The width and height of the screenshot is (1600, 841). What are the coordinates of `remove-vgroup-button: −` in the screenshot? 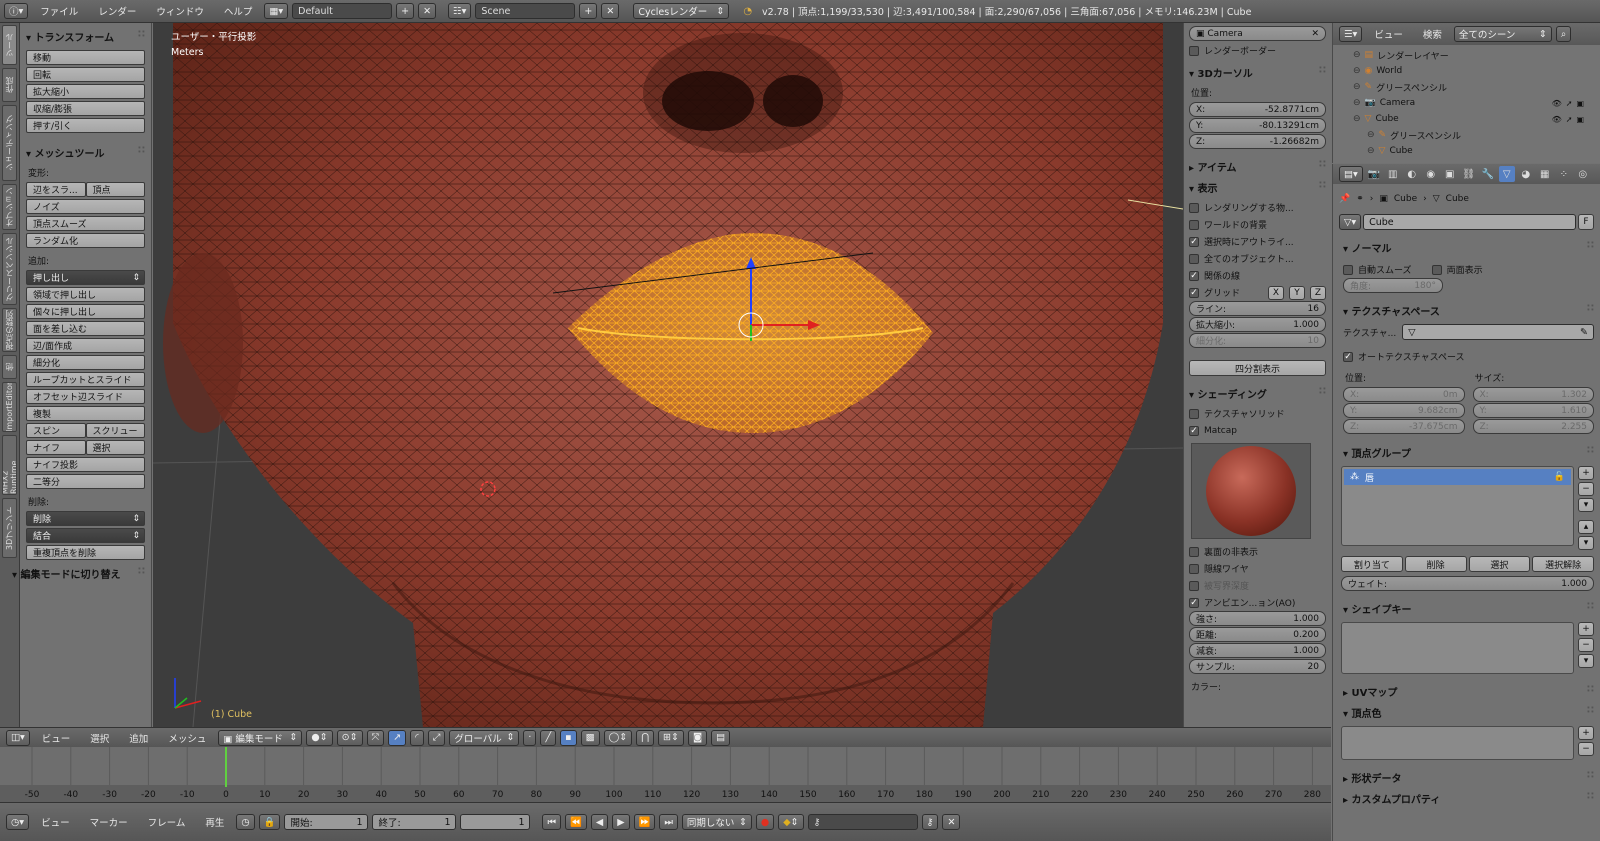 It's located at (1586, 489).